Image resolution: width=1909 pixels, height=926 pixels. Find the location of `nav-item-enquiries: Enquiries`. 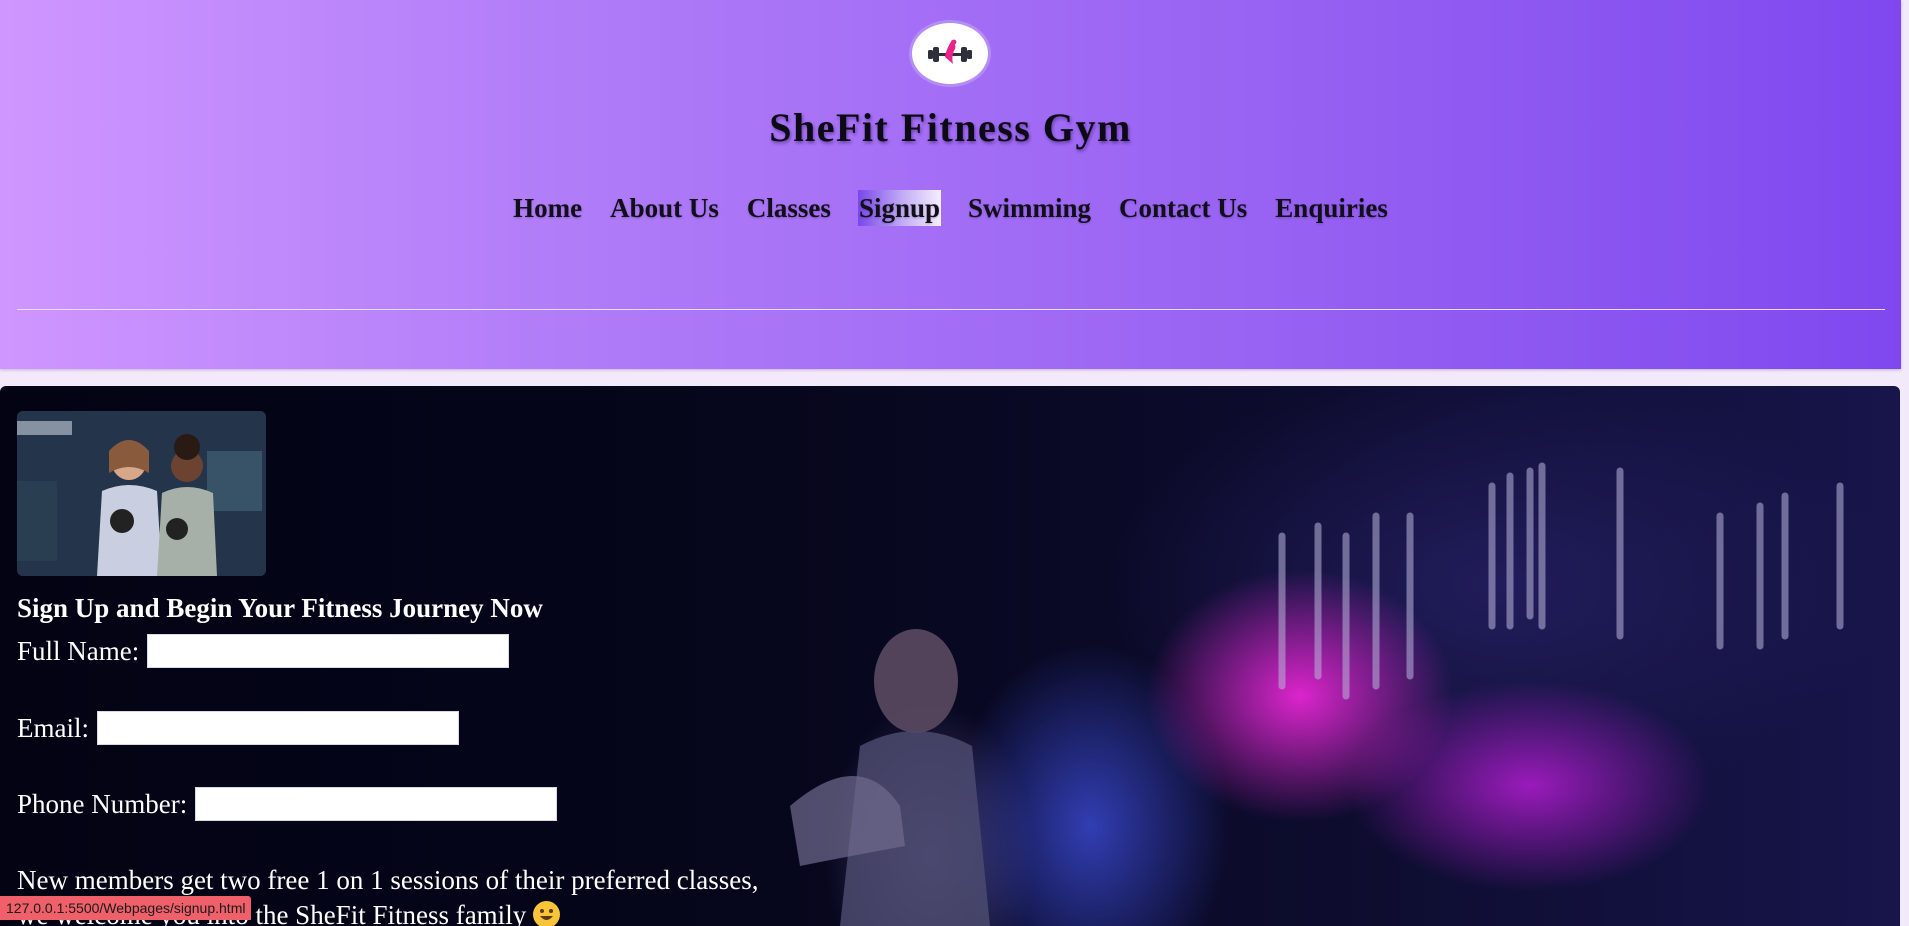

nav-item-enquiries: Enquiries is located at coordinates (1331, 208).